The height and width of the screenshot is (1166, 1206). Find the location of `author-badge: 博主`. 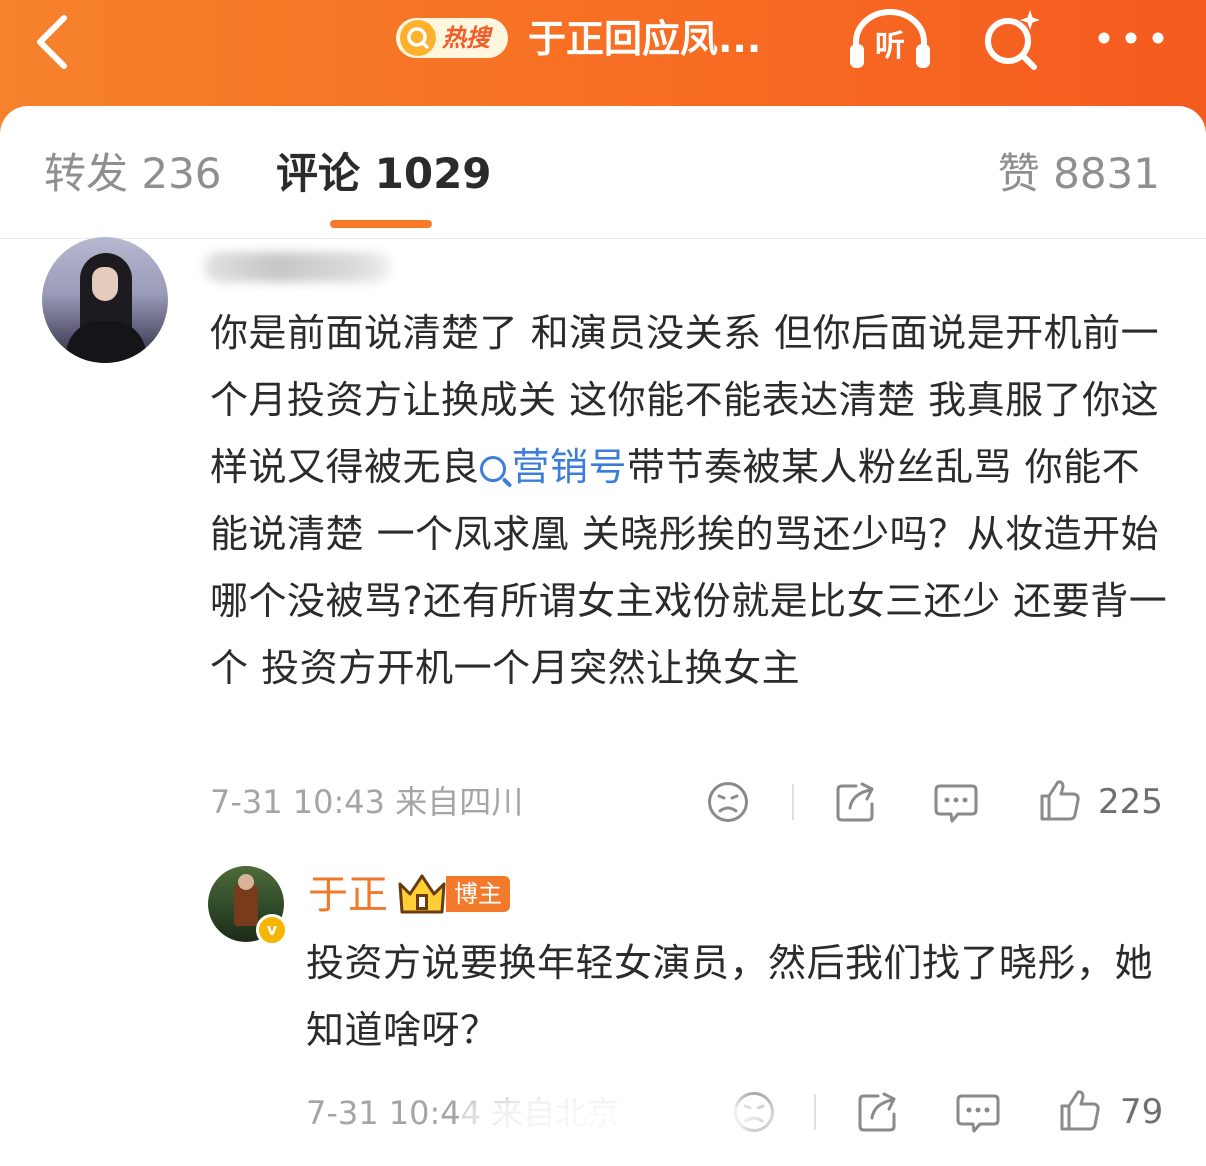

author-badge: 博主 is located at coordinates (478, 894).